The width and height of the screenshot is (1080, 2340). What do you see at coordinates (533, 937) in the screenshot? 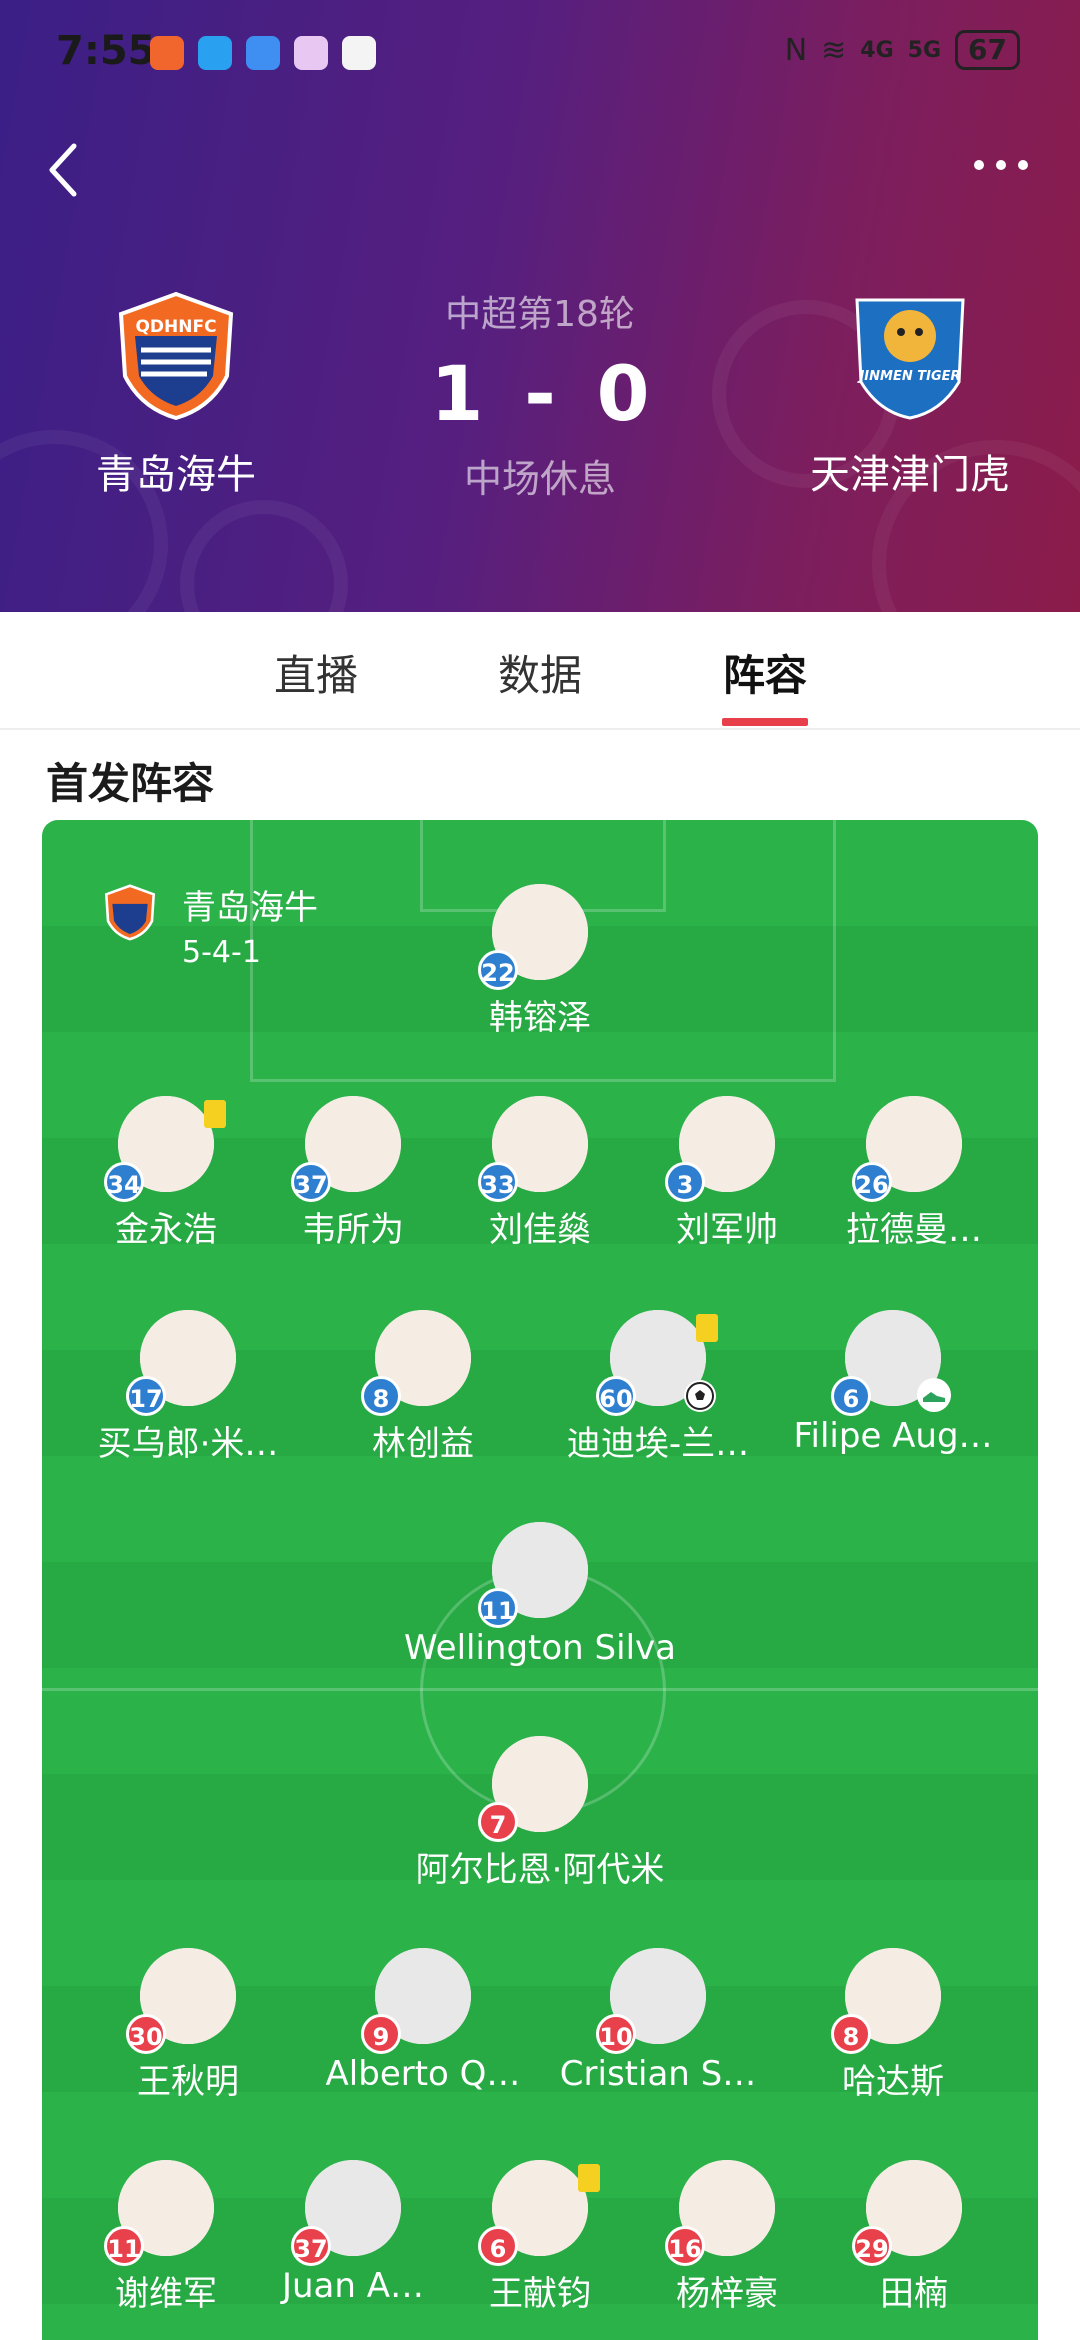
I see `player-avatar: 22` at bounding box center [533, 937].